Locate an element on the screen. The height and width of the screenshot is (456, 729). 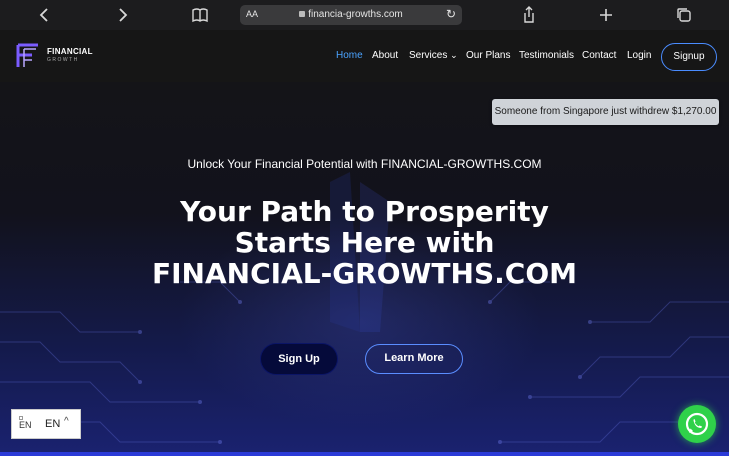
lock-icon is located at coordinates (302, 14).